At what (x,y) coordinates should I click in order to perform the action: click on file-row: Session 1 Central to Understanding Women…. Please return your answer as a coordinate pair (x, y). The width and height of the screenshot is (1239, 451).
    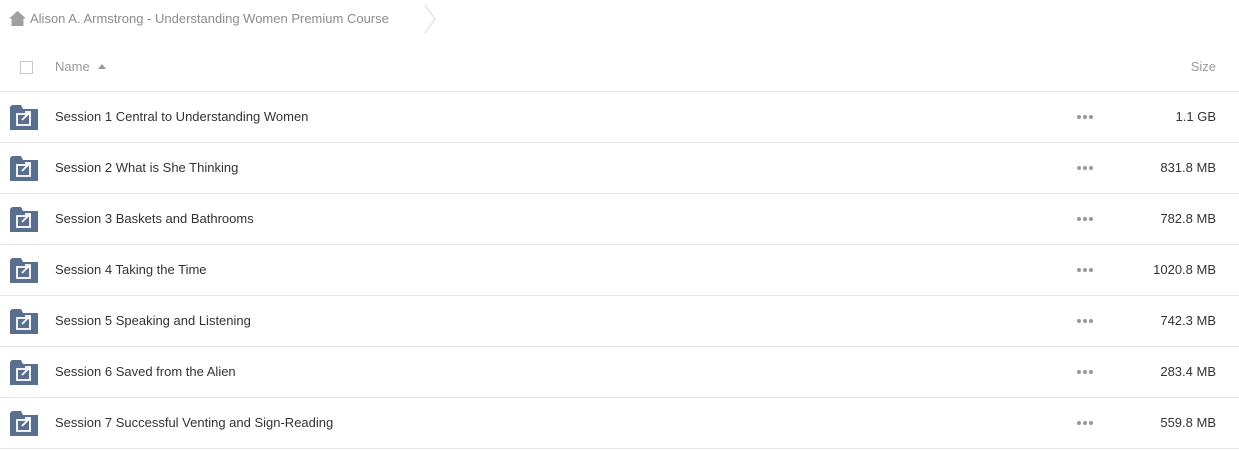
    Looking at the image, I should click on (619, 117).